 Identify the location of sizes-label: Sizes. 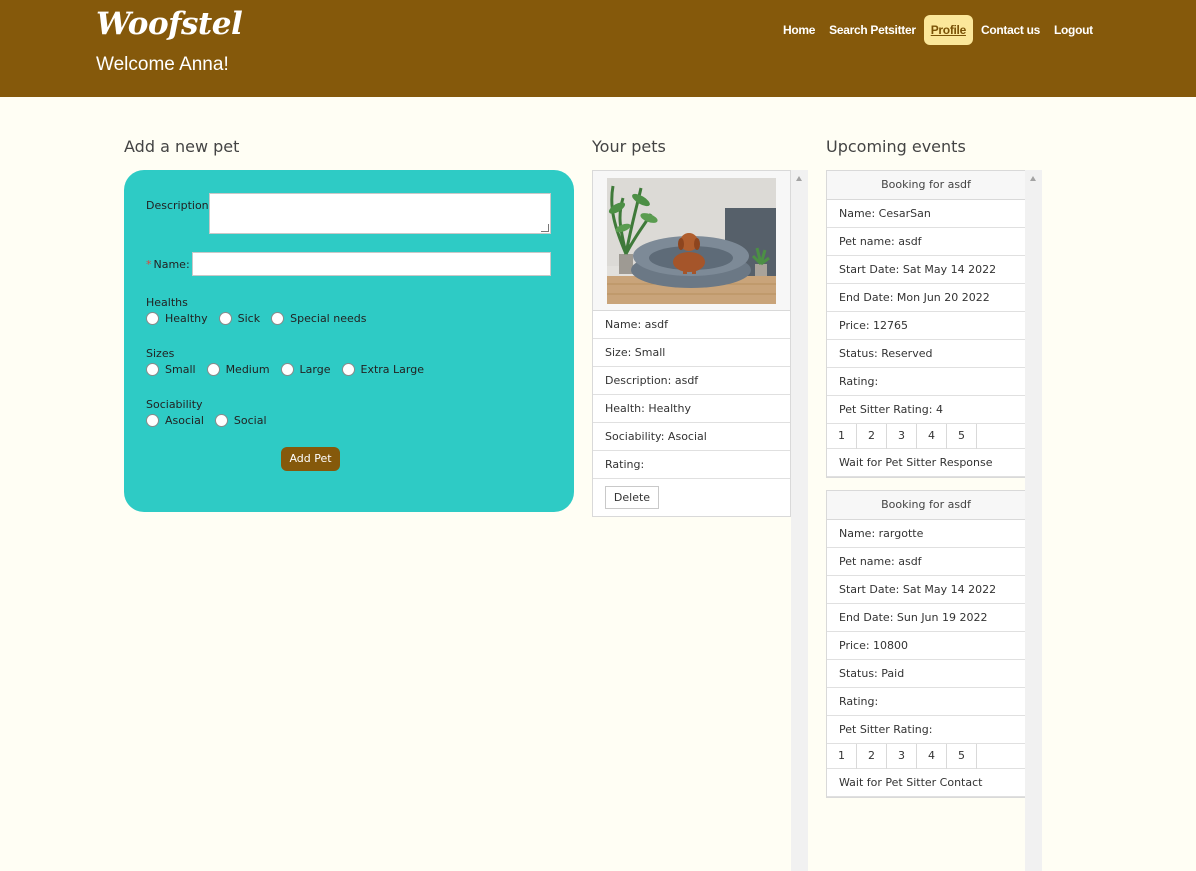
(160, 353).